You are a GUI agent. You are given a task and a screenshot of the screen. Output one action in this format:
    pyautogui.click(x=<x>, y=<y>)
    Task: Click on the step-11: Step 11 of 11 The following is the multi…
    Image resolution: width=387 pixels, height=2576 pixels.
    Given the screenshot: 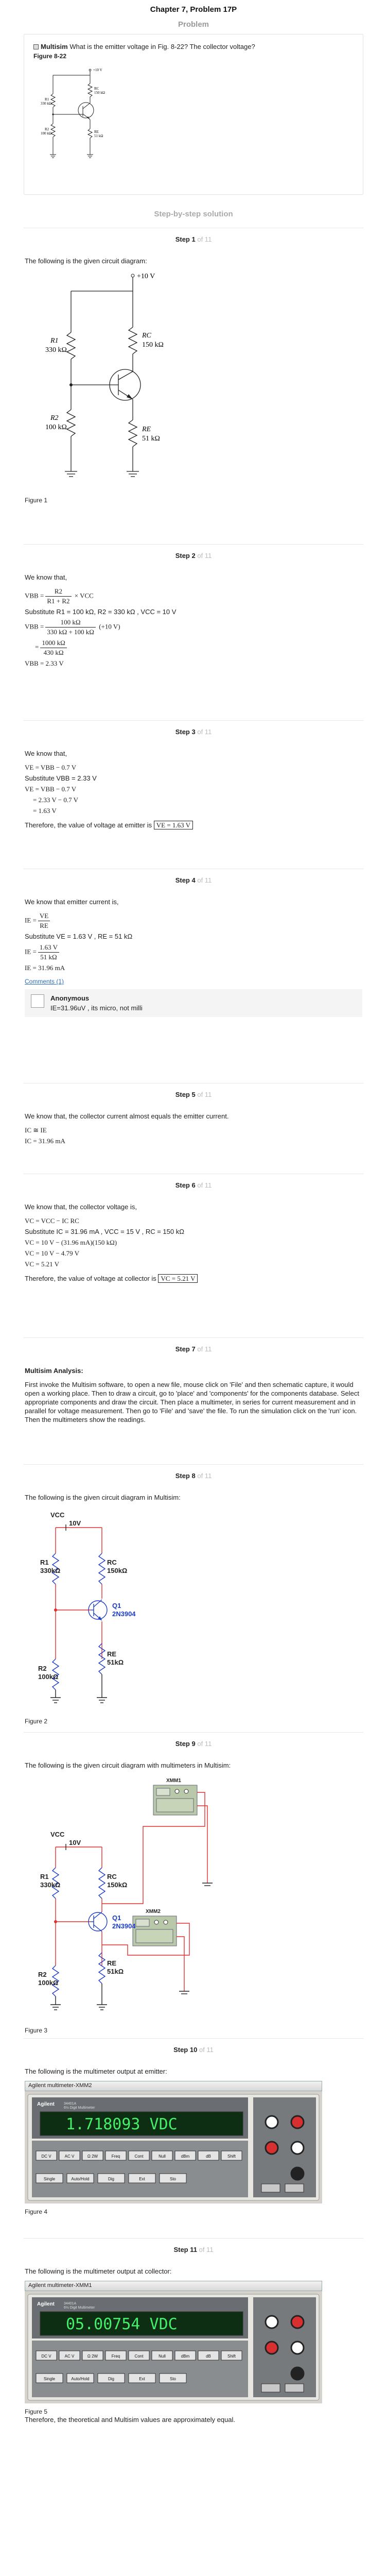 What is the action you would take?
    pyautogui.click(x=193, y=2343)
    